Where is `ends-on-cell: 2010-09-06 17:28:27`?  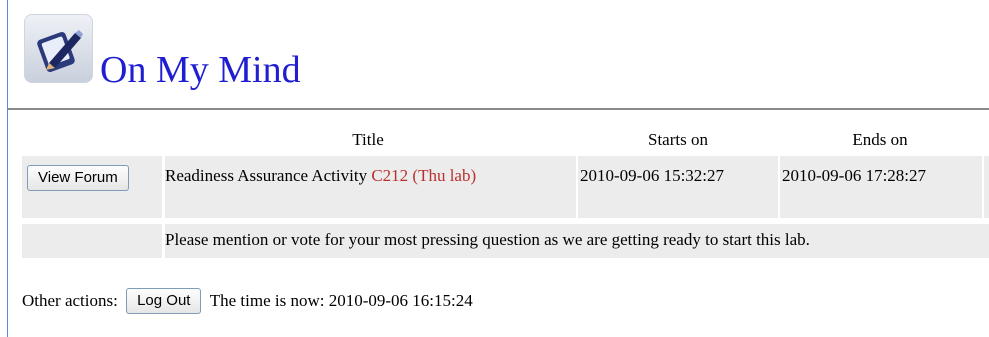
ends-on-cell: 2010-09-06 17:28:27 is located at coordinates (881, 187).